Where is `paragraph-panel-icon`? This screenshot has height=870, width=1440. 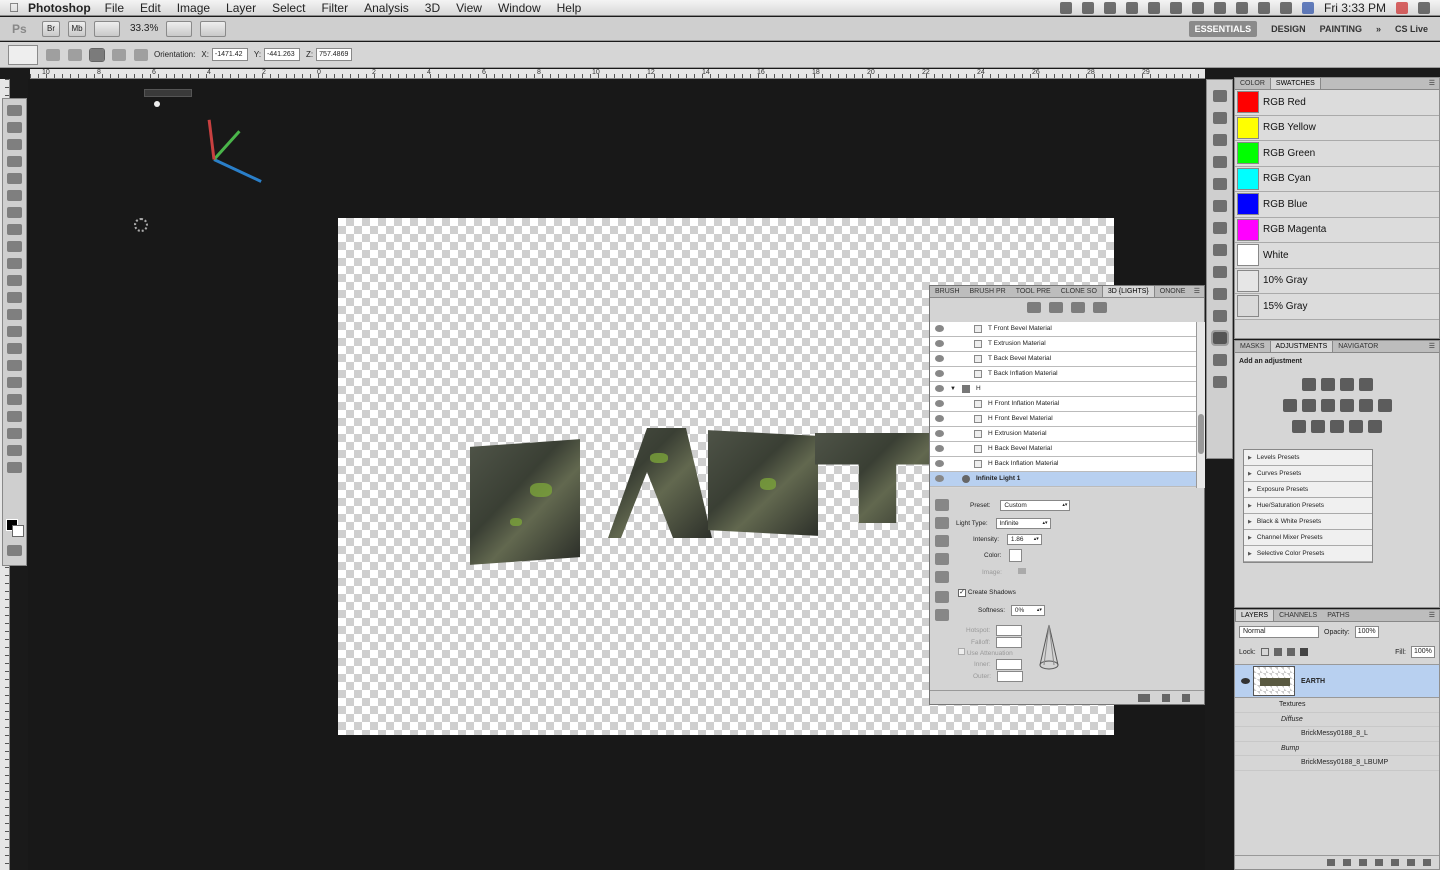 paragraph-panel-icon is located at coordinates (1219, 206).